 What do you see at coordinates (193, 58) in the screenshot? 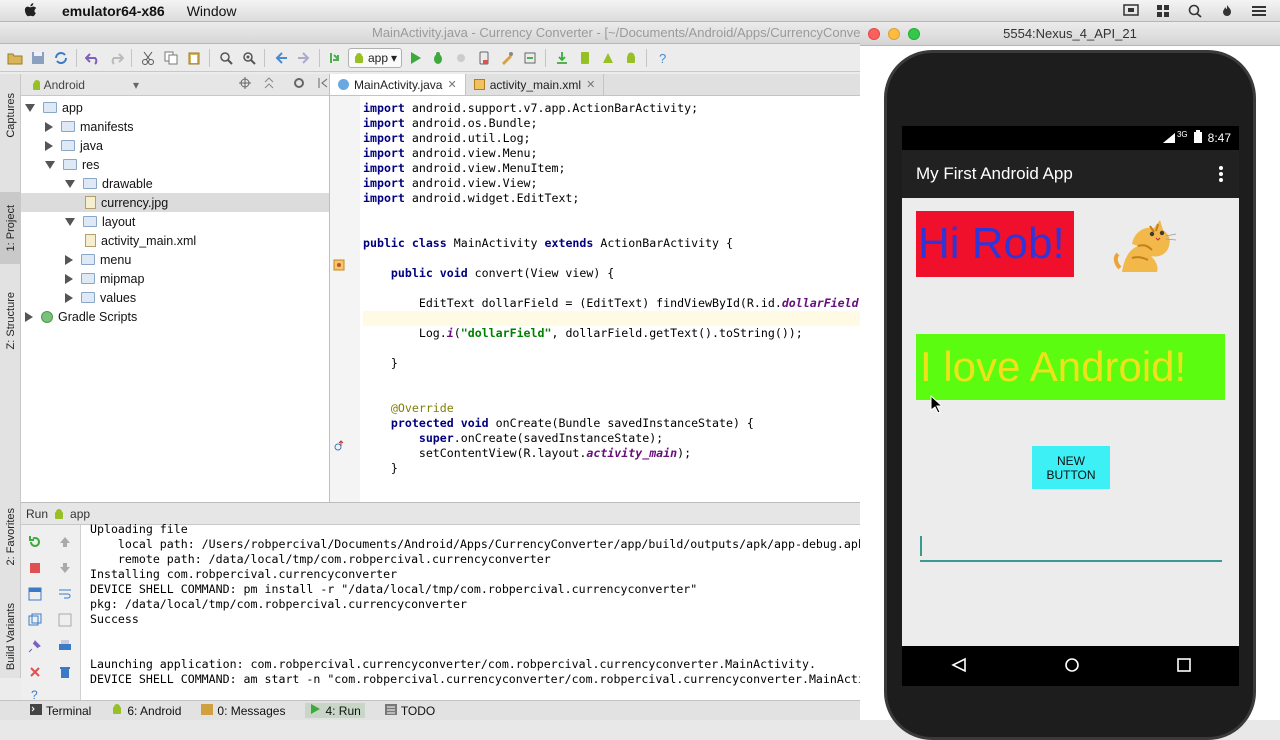
I see `paste-icon` at bounding box center [193, 58].